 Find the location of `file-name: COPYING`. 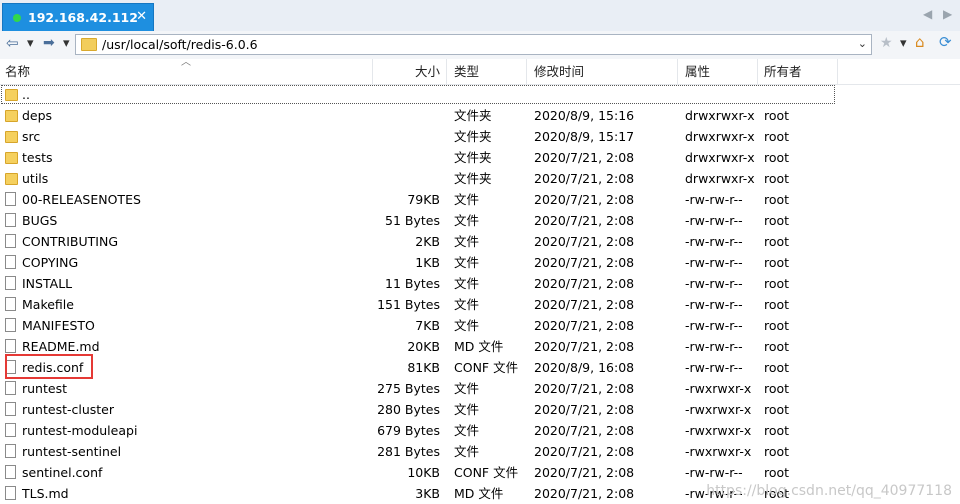

file-name: COPYING is located at coordinates (50, 262).